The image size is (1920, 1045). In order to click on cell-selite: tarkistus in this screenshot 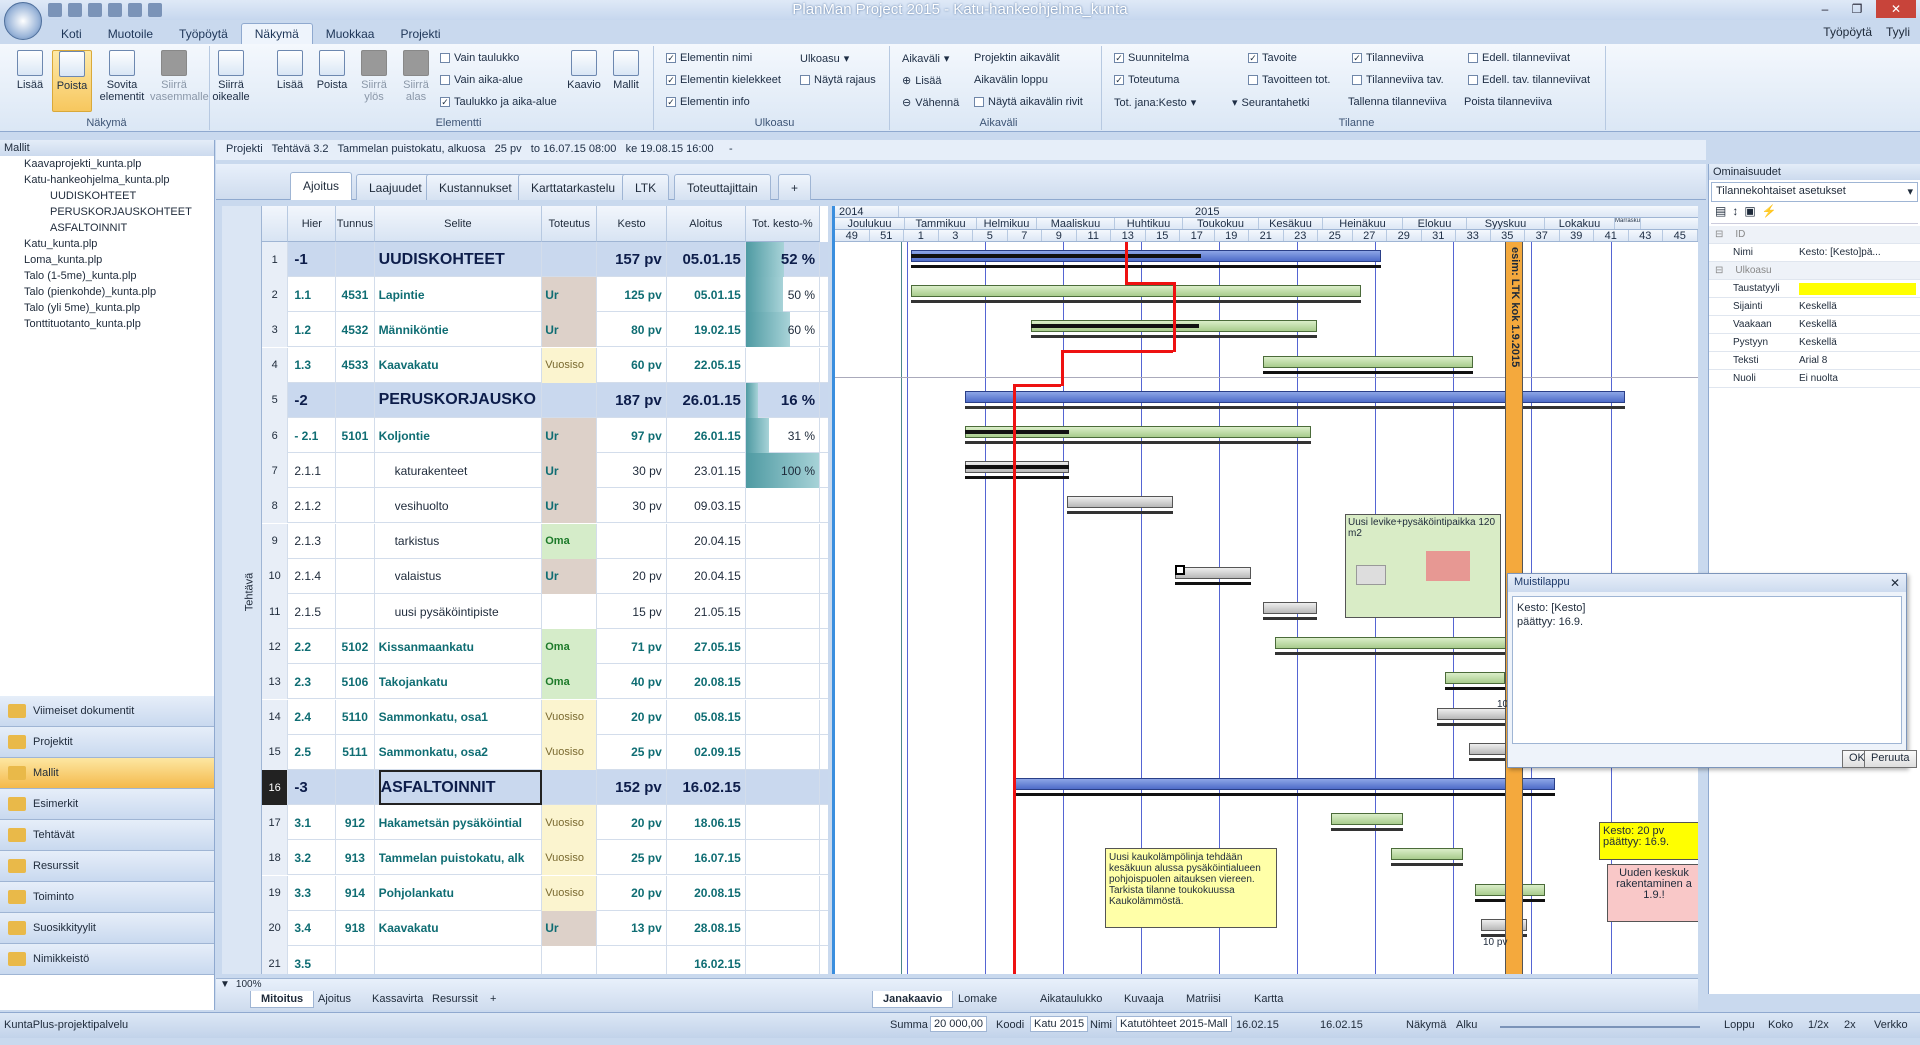, I will do `click(469, 541)`.